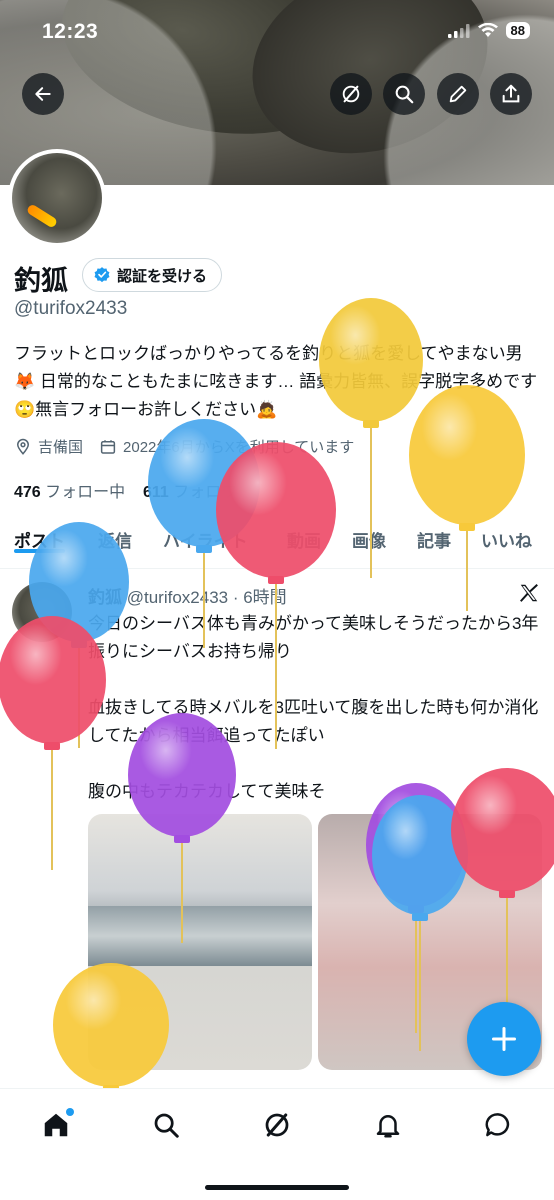 The width and height of the screenshot is (554, 1200). I want to click on status-time: 12:23, so click(70, 31).